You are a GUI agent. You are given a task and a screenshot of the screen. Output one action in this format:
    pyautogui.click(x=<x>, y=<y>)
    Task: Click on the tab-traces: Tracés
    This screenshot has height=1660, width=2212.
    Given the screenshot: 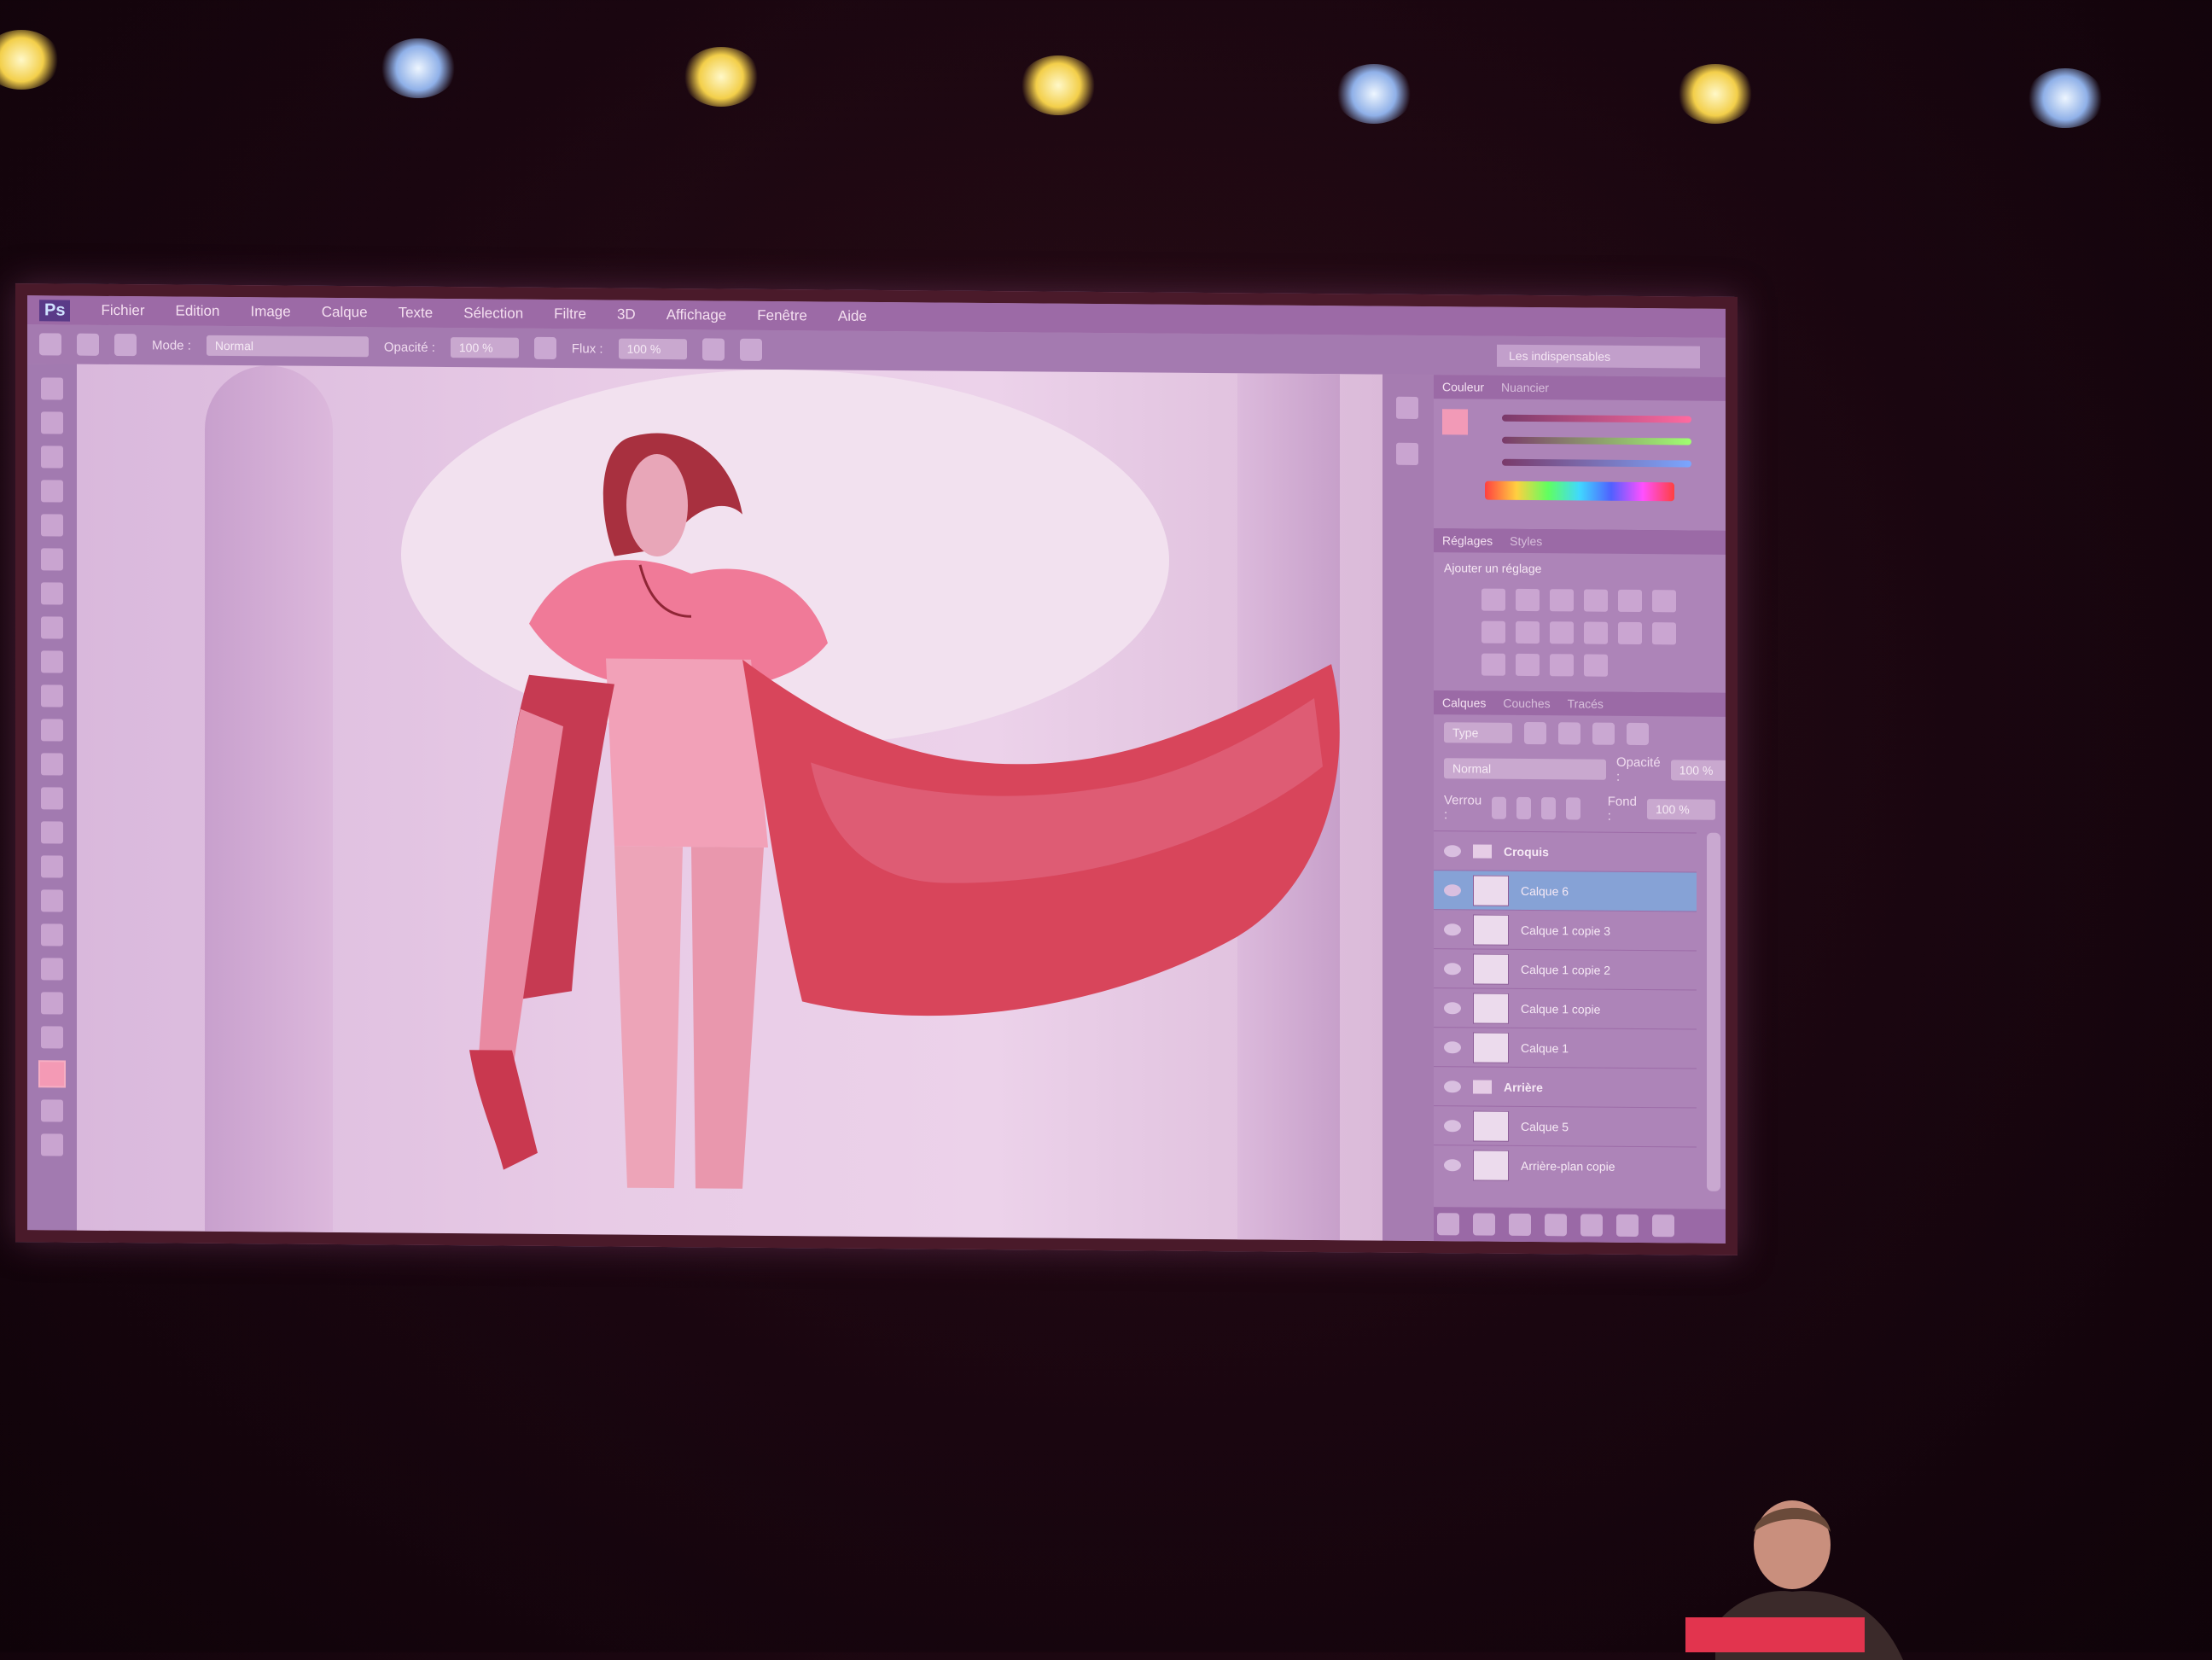 What is the action you would take?
    pyautogui.click(x=1586, y=703)
    